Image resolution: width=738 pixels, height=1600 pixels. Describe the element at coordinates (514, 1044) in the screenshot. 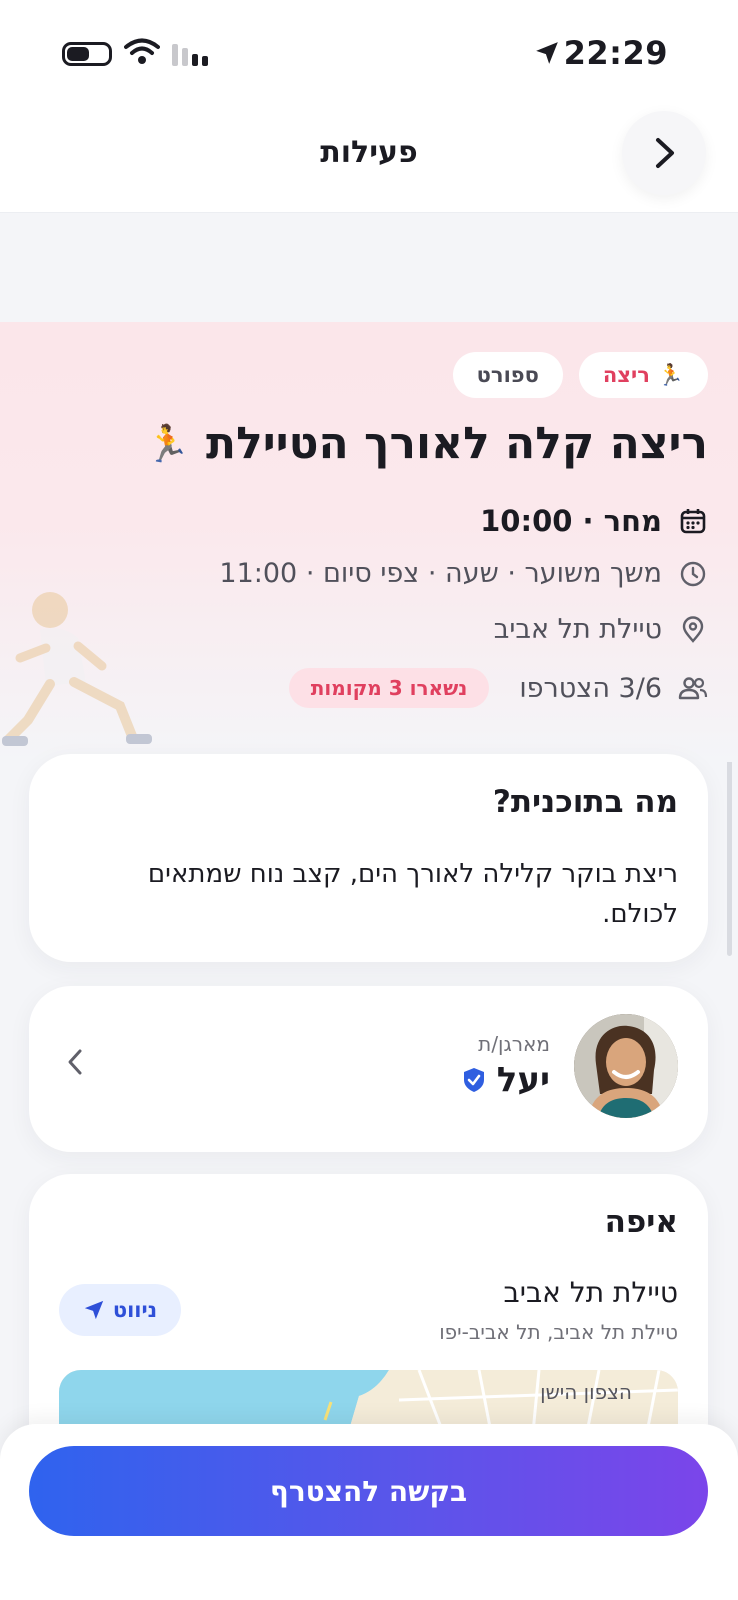

I see `organizer-role: מארגן/ת` at that location.